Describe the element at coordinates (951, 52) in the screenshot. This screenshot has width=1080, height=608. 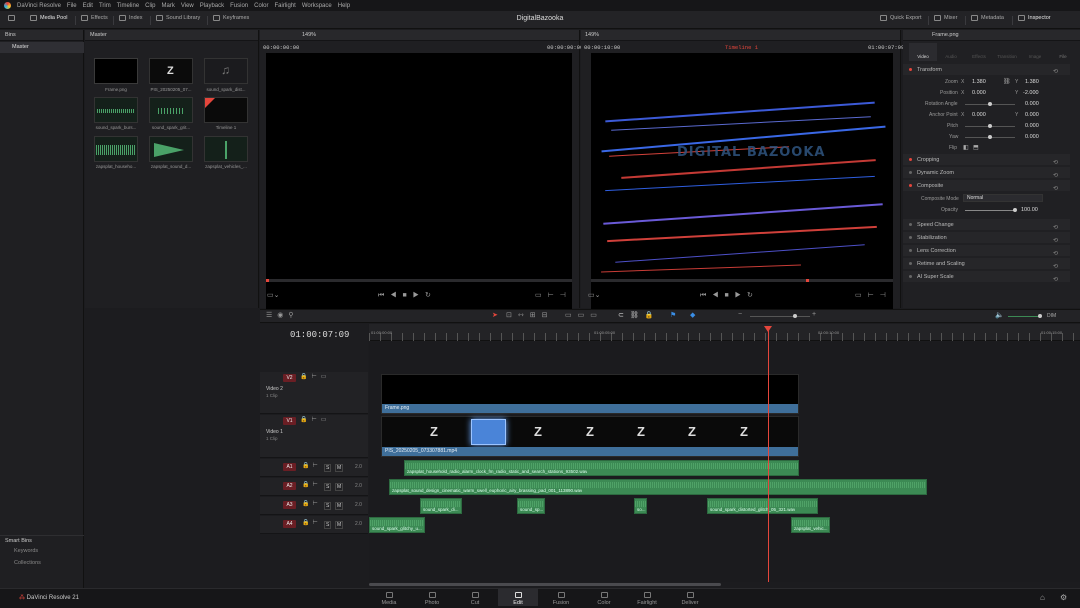
I see `tab-audio: Audio` at that location.